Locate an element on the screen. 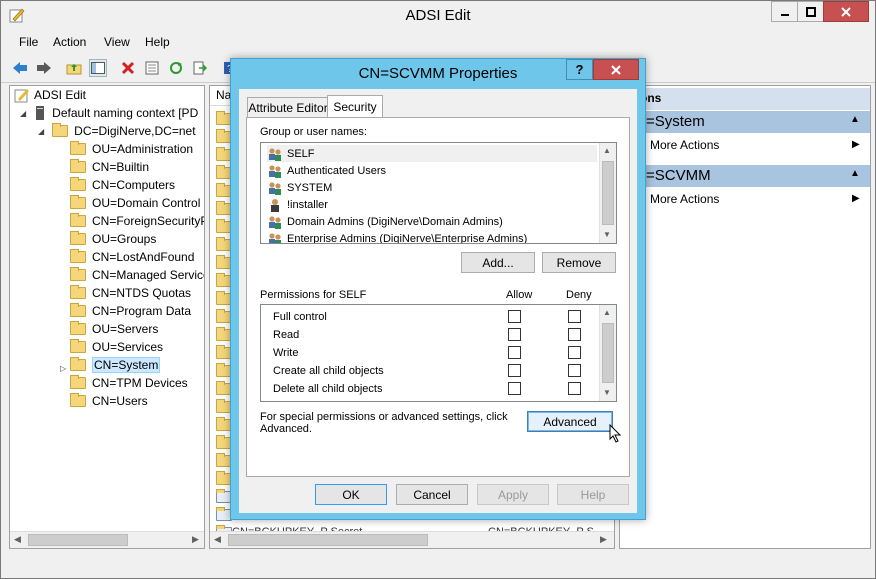  tree-item: CN=Users is located at coordinates (109, 401).